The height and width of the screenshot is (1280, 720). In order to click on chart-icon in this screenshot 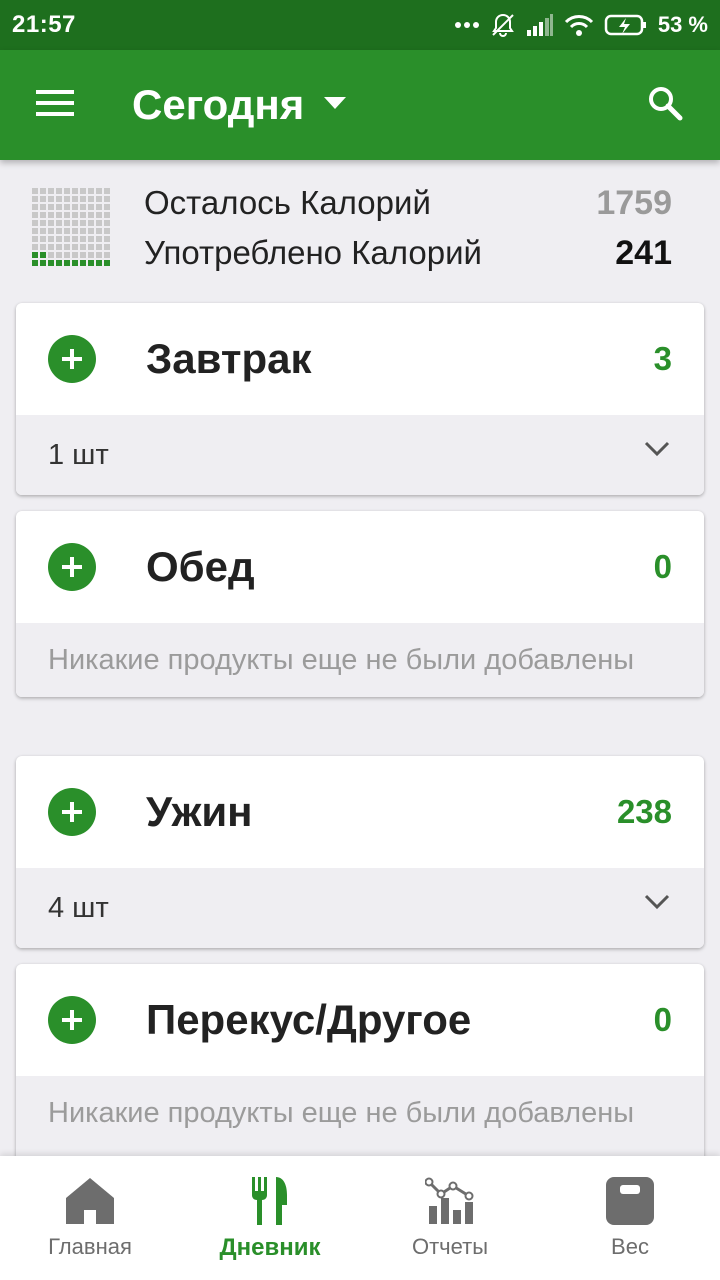, I will do `click(449, 1200)`.